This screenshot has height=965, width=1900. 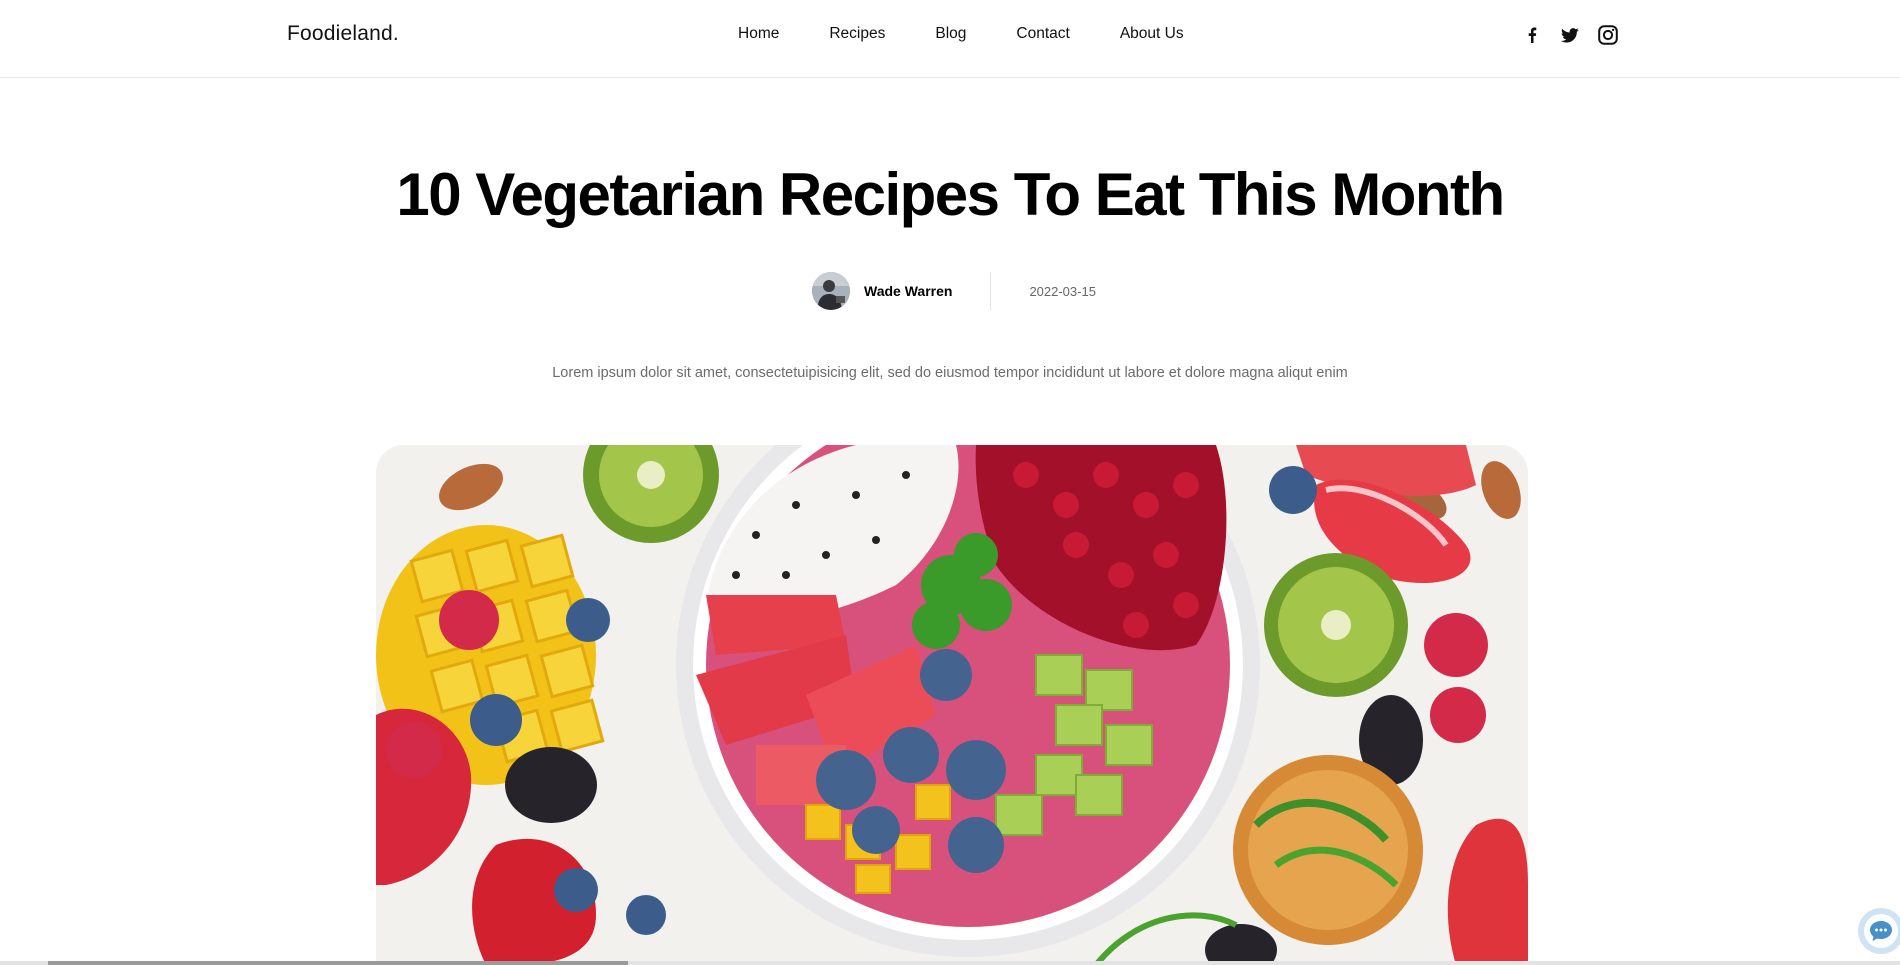 I want to click on chat-widget-button, so click(x=1879, y=931).